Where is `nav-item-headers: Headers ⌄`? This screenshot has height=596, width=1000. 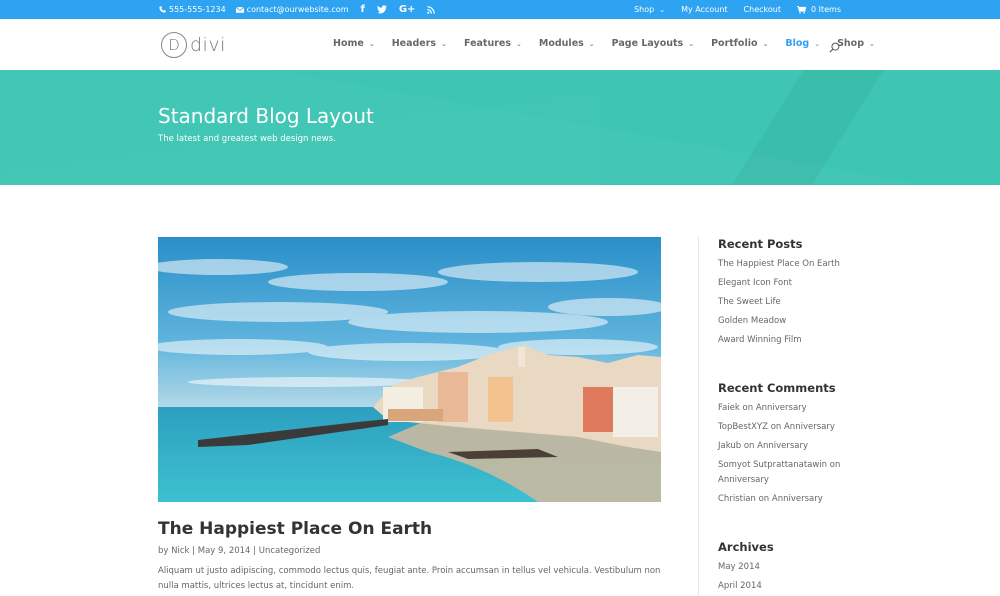
nav-item-headers: Headers ⌄ is located at coordinates (419, 43).